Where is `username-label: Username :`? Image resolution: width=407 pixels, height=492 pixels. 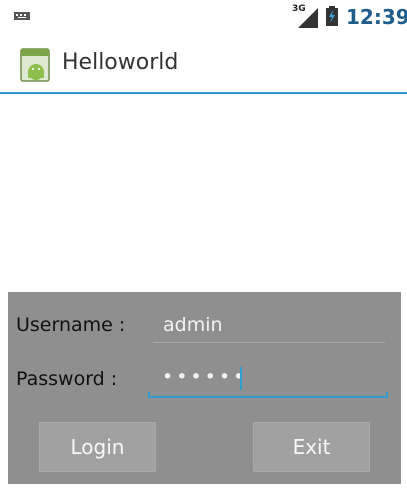
username-label: Username : is located at coordinates (71, 325).